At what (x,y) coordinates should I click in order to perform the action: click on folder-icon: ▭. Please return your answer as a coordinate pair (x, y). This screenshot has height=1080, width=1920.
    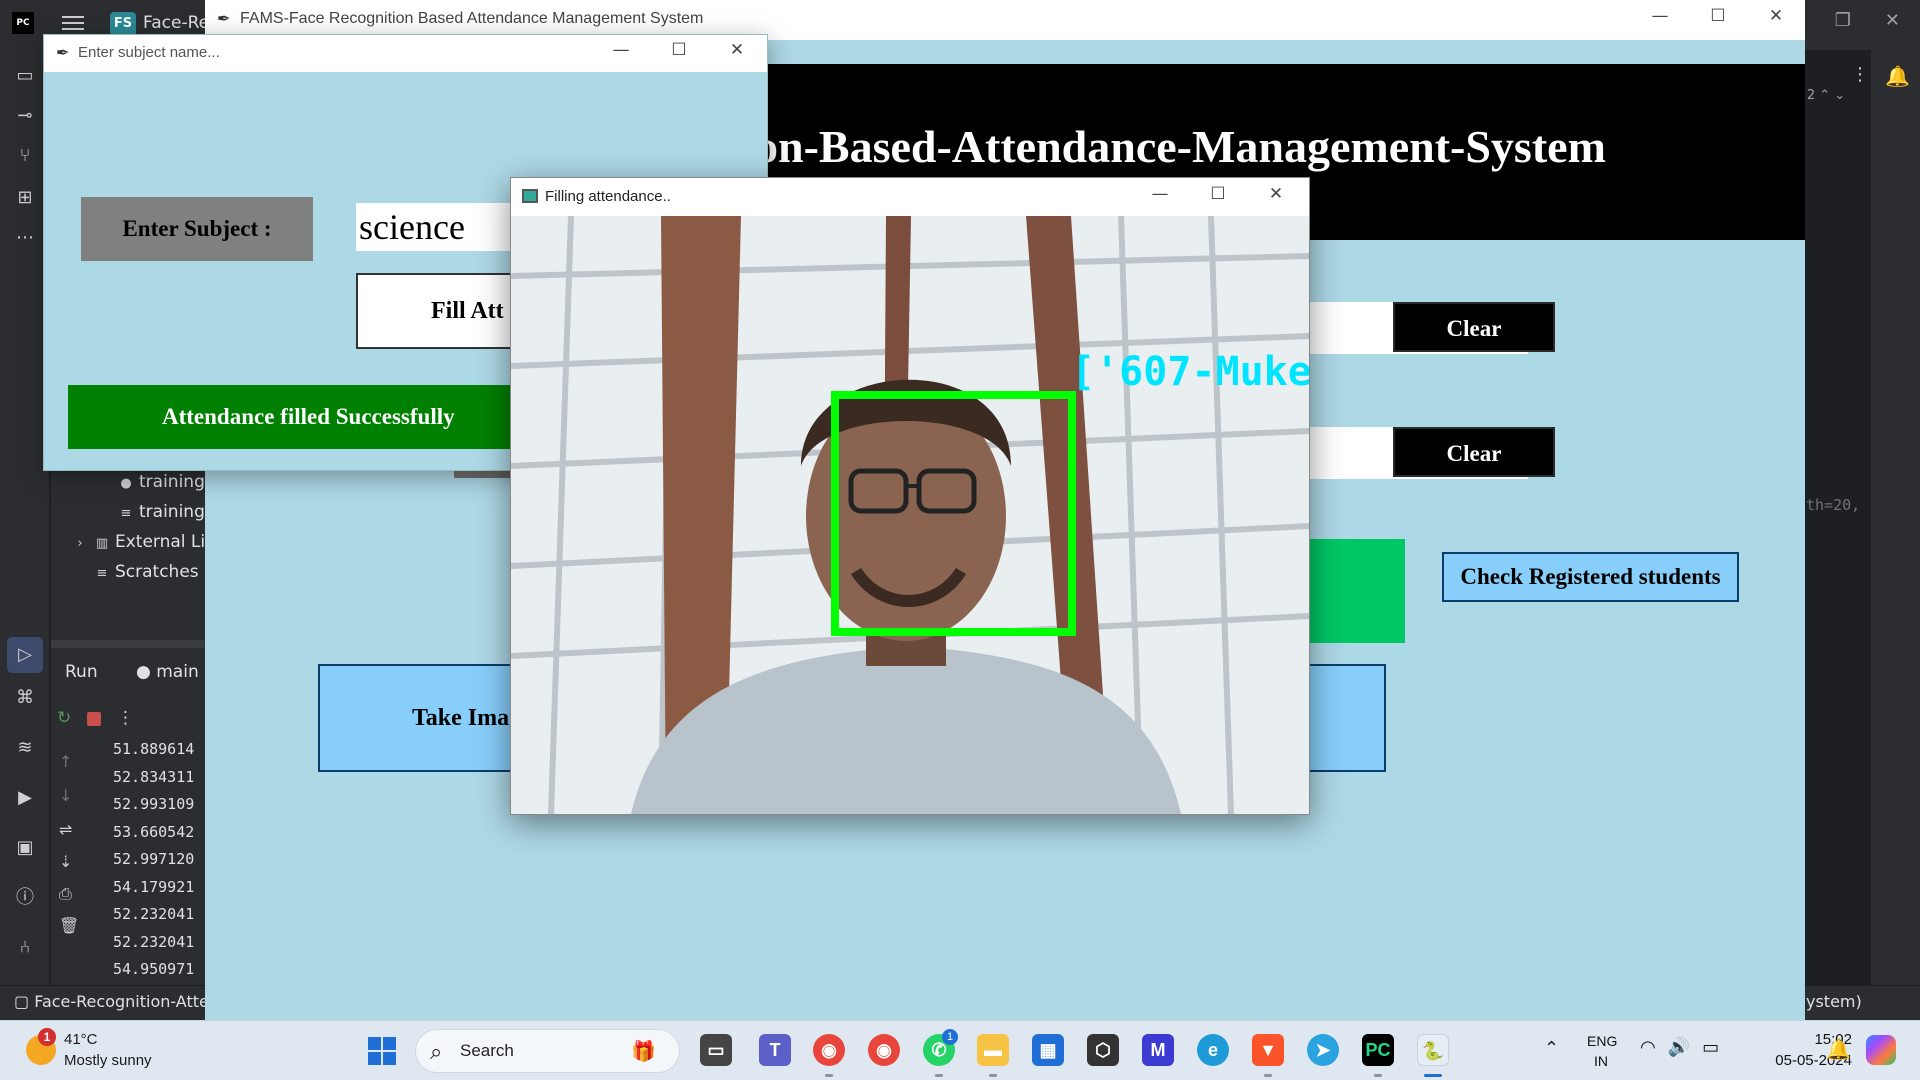
    Looking at the image, I should click on (25, 76).